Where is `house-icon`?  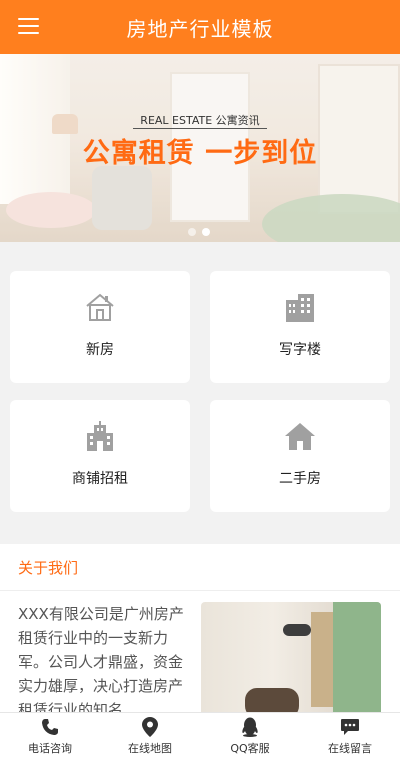
house-icon is located at coordinates (100, 307).